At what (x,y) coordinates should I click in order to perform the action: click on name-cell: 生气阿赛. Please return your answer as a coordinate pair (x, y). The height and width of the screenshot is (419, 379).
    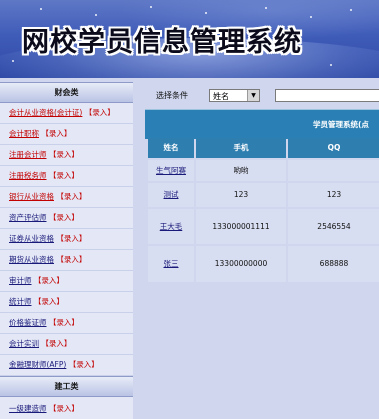
    Looking at the image, I should click on (171, 170).